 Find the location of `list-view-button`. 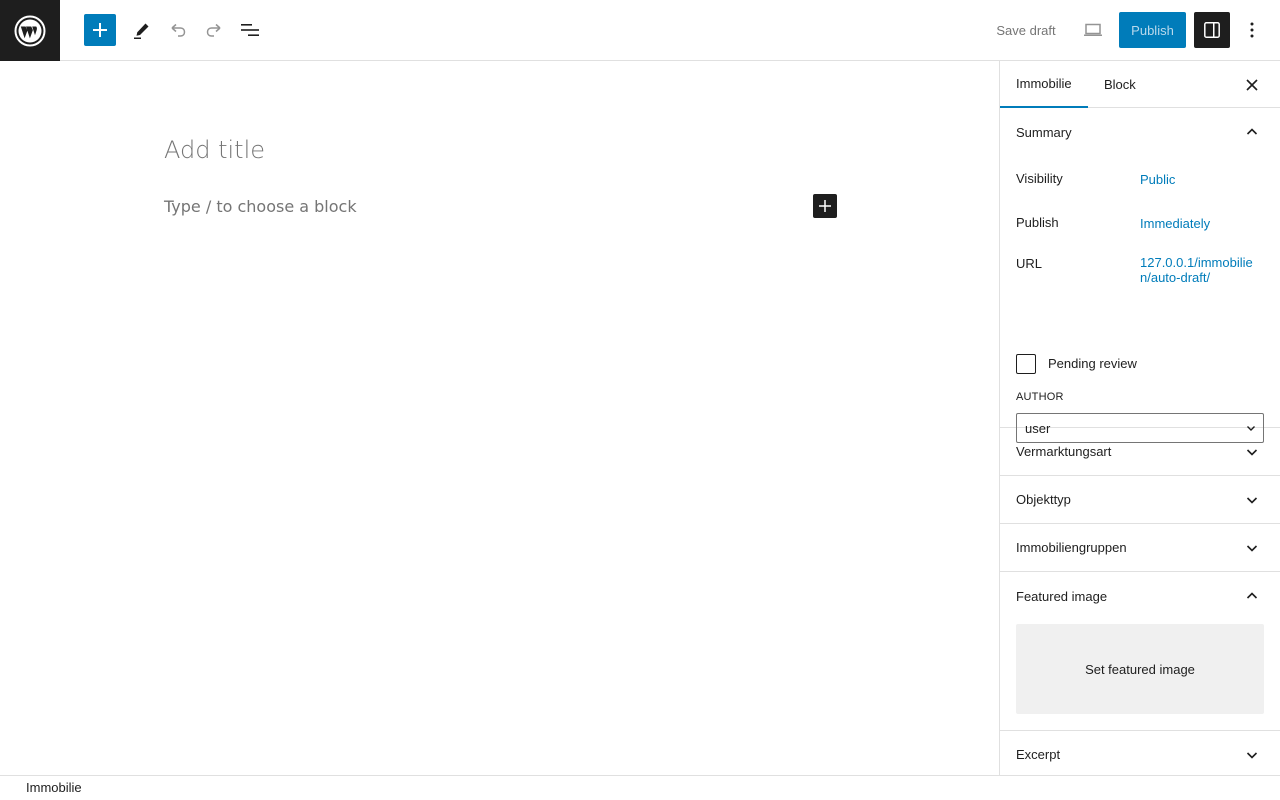

list-view-button is located at coordinates (250, 30).